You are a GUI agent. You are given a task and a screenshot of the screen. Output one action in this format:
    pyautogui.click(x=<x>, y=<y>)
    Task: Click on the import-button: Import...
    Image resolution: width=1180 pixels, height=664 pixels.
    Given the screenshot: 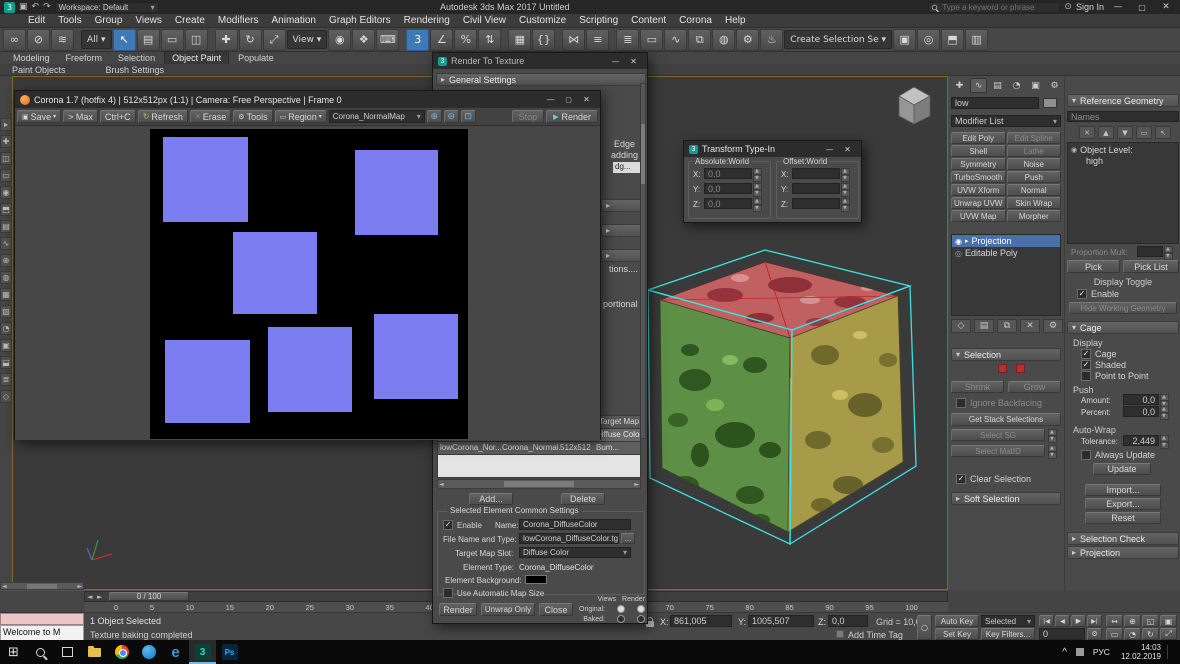 What is the action you would take?
    pyautogui.click(x=1123, y=490)
    